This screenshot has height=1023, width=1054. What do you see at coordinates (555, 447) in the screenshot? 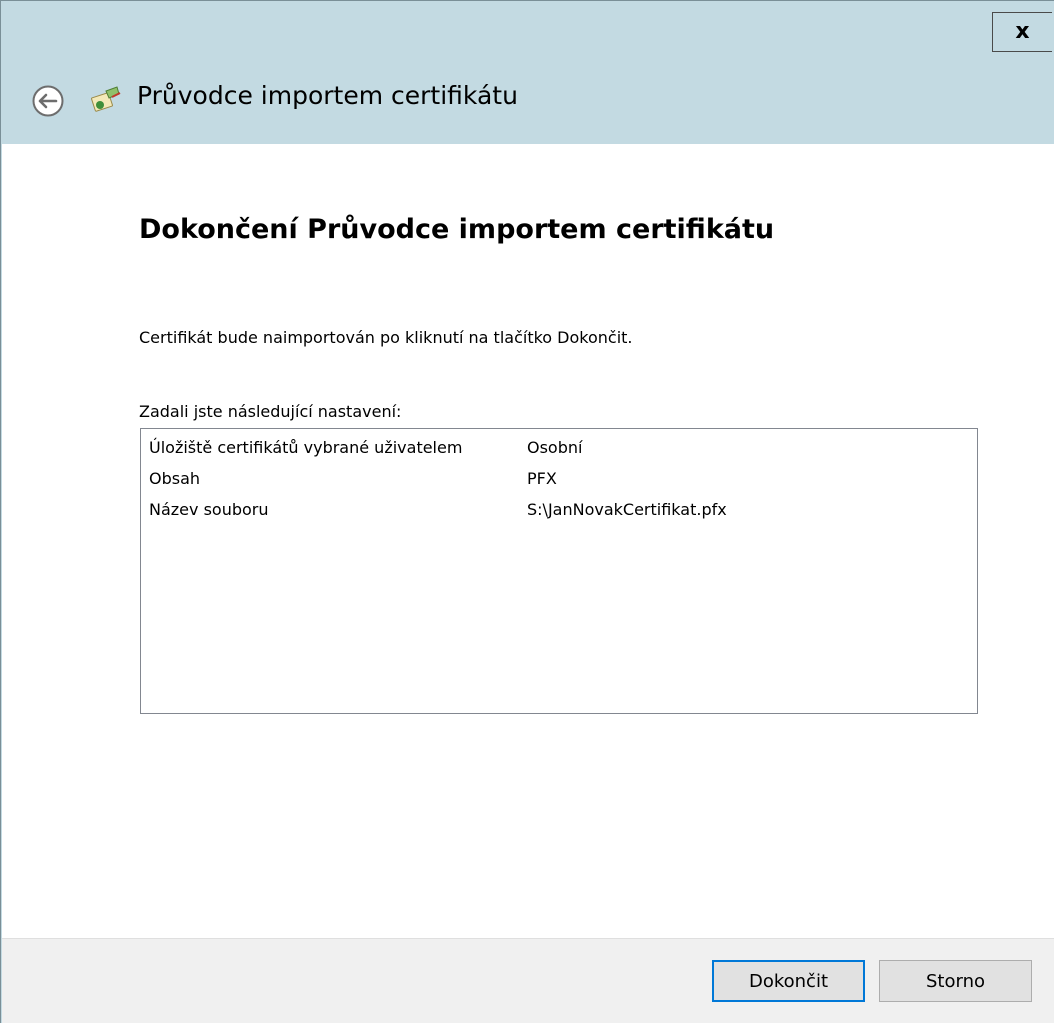
I see `settings-value: Osobní` at bounding box center [555, 447].